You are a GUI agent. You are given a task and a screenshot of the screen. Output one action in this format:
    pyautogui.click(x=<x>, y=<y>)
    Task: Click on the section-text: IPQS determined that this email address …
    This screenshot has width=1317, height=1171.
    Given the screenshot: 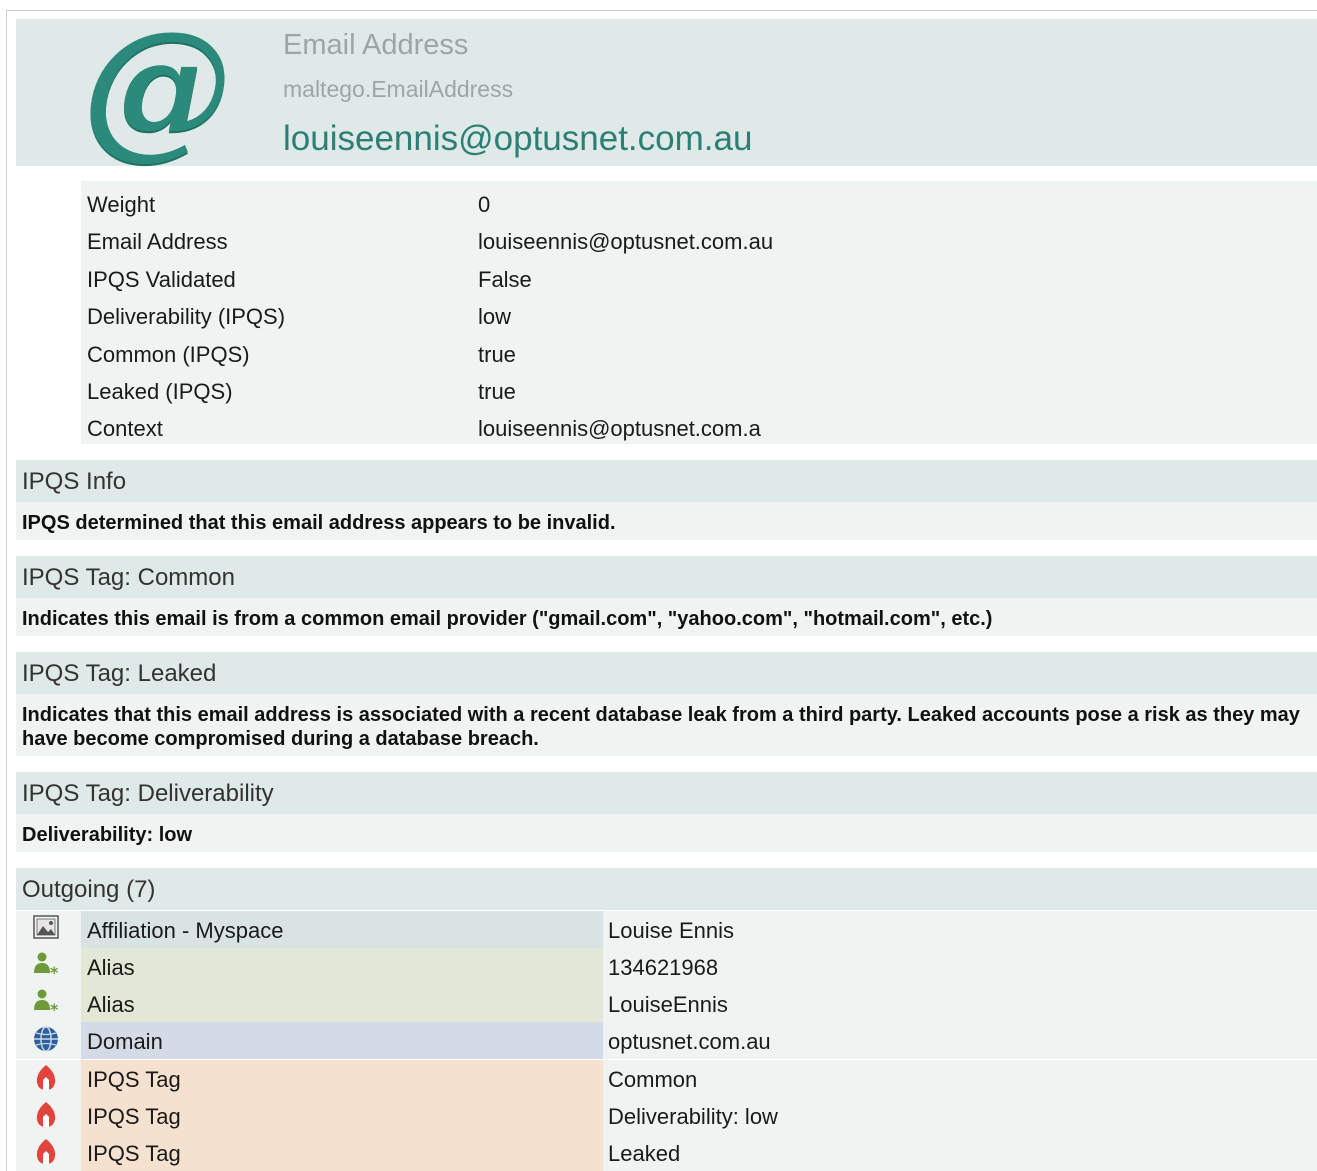 What is the action you would take?
    pyautogui.click(x=319, y=523)
    